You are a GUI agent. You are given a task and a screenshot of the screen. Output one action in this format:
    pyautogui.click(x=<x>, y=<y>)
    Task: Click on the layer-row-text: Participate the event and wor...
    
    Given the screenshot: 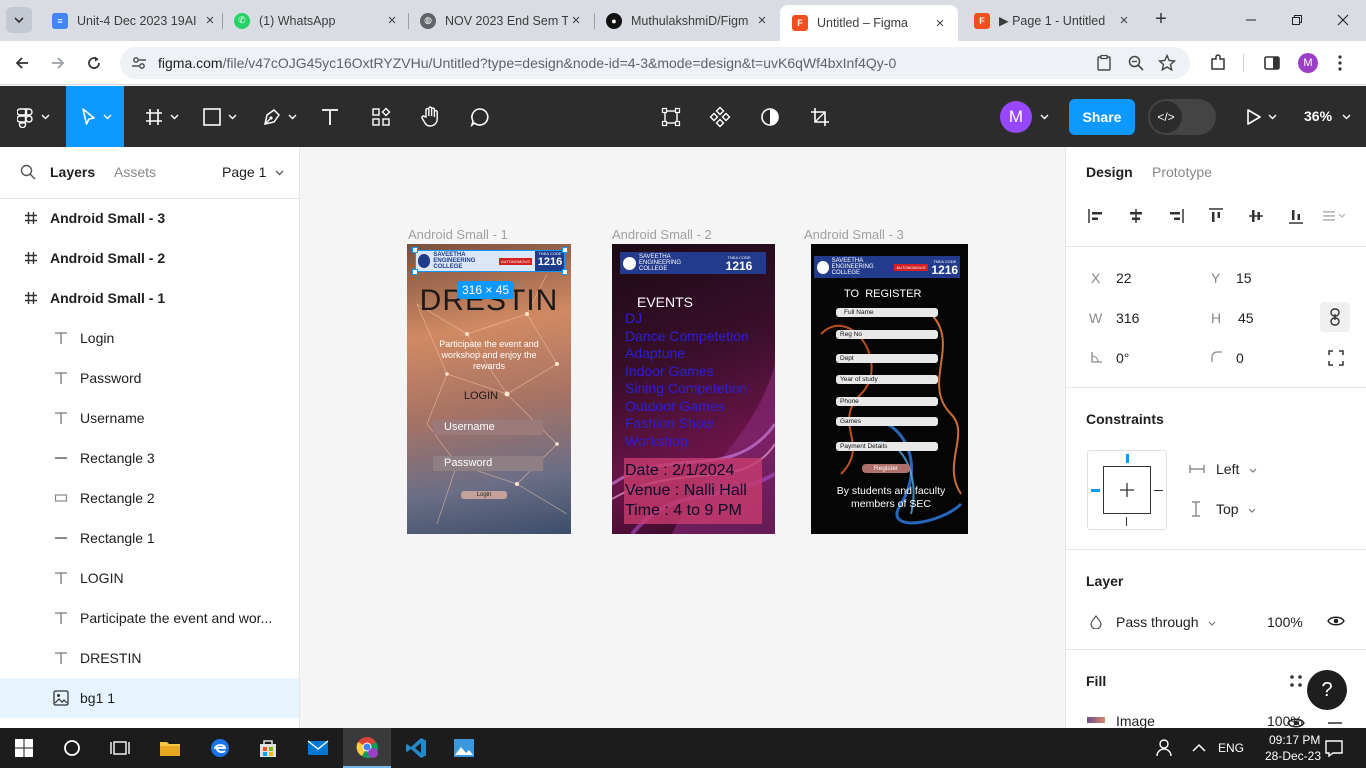 What is the action you would take?
    pyautogui.click(x=149, y=618)
    